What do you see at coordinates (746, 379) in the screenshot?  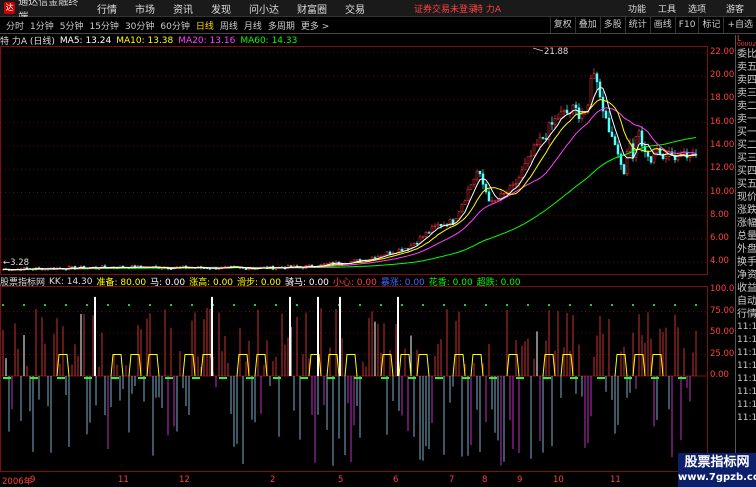 I see `side-item-25: 11:1` at bounding box center [746, 379].